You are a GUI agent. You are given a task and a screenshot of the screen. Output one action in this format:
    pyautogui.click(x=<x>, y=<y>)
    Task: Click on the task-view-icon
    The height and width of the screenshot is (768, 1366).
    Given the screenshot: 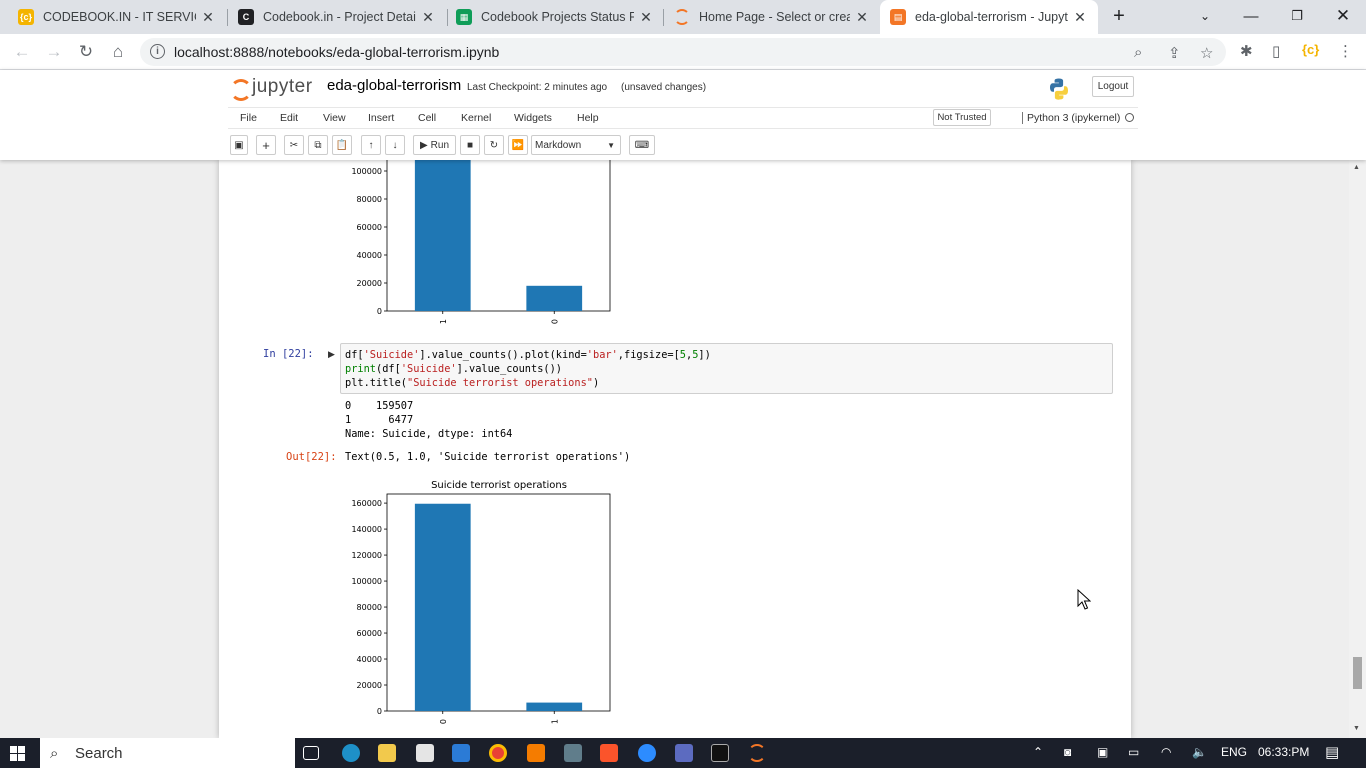 What is the action you would take?
    pyautogui.click(x=311, y=753)
    